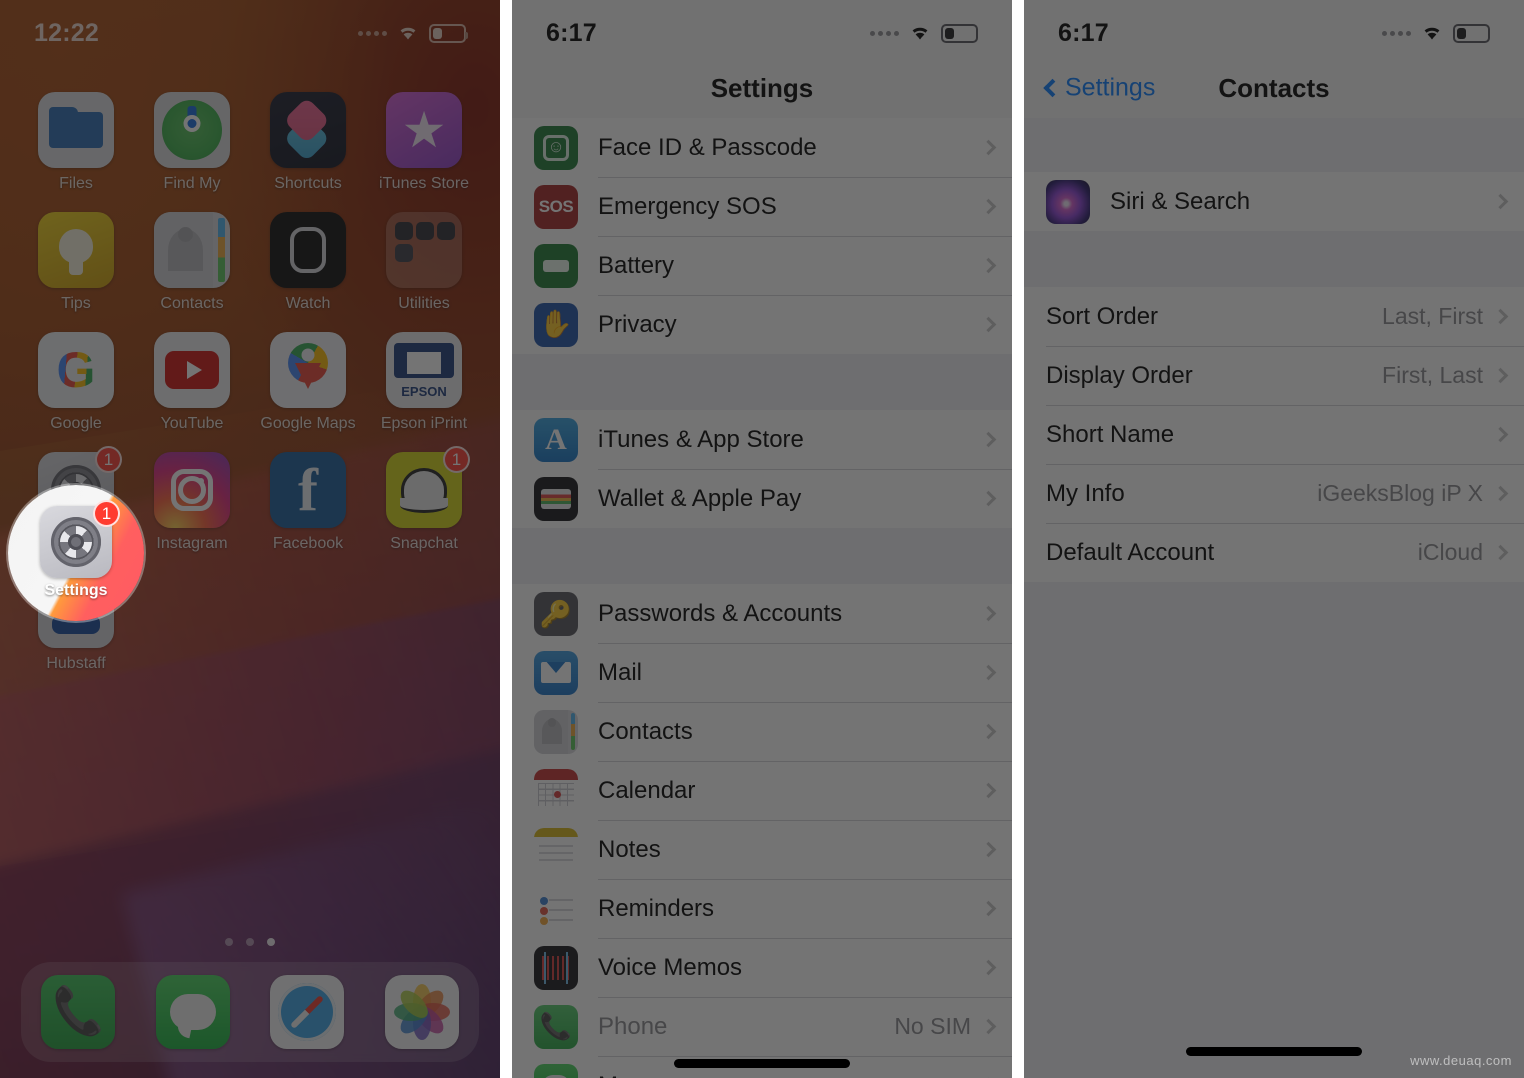 This screenshot has width=1524, height=1078. Describe the element at coordinates (192, 382) in the screenshot. I see `app-icon-youtube: YouTube` at that location.